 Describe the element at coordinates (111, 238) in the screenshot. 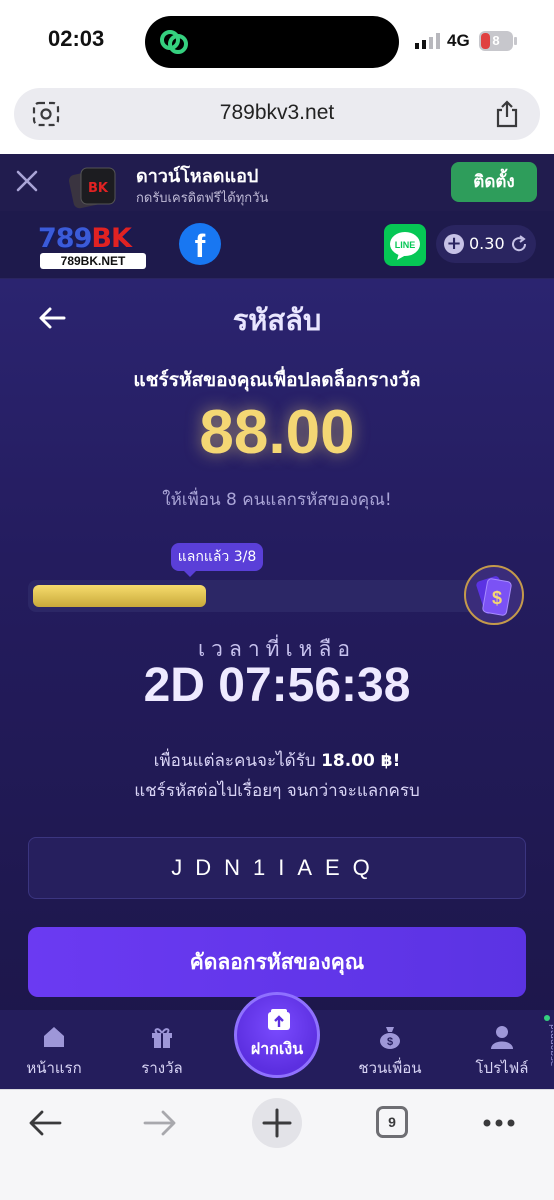

I see `logo-accent: BK` at that location.